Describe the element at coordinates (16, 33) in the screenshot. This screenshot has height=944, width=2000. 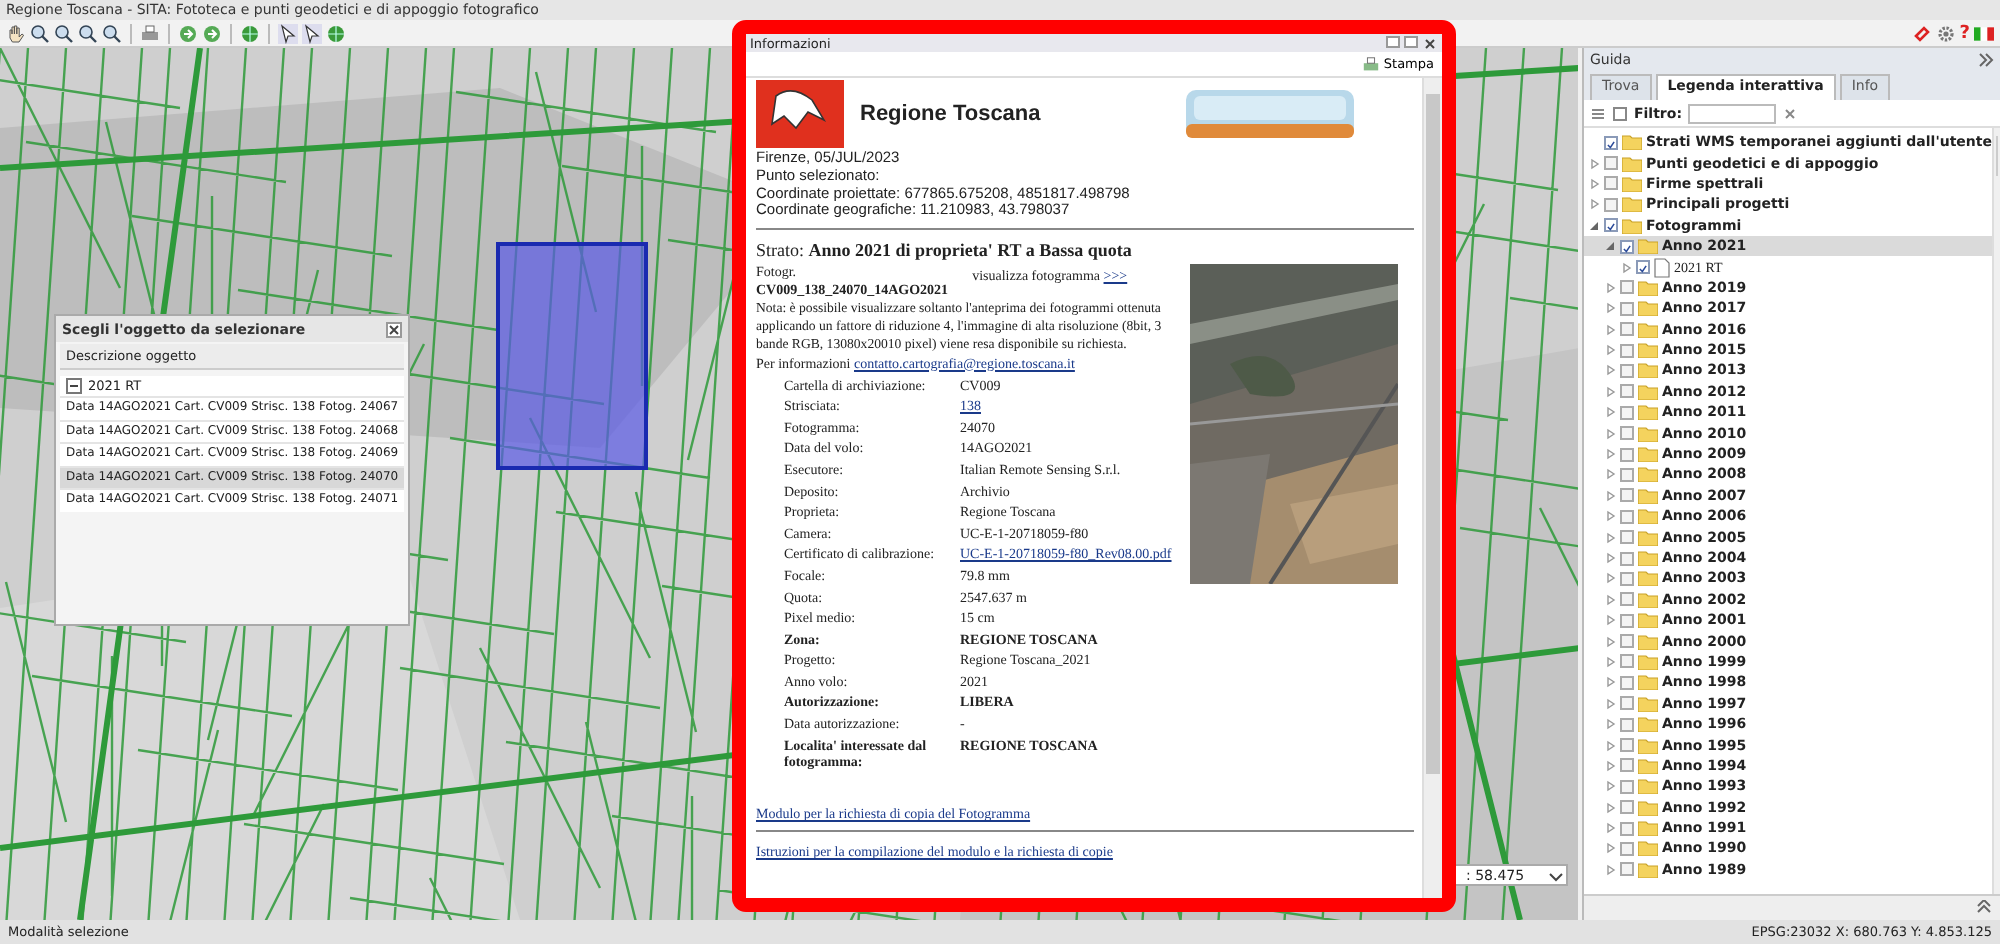
I see `hand-icon` at that location.